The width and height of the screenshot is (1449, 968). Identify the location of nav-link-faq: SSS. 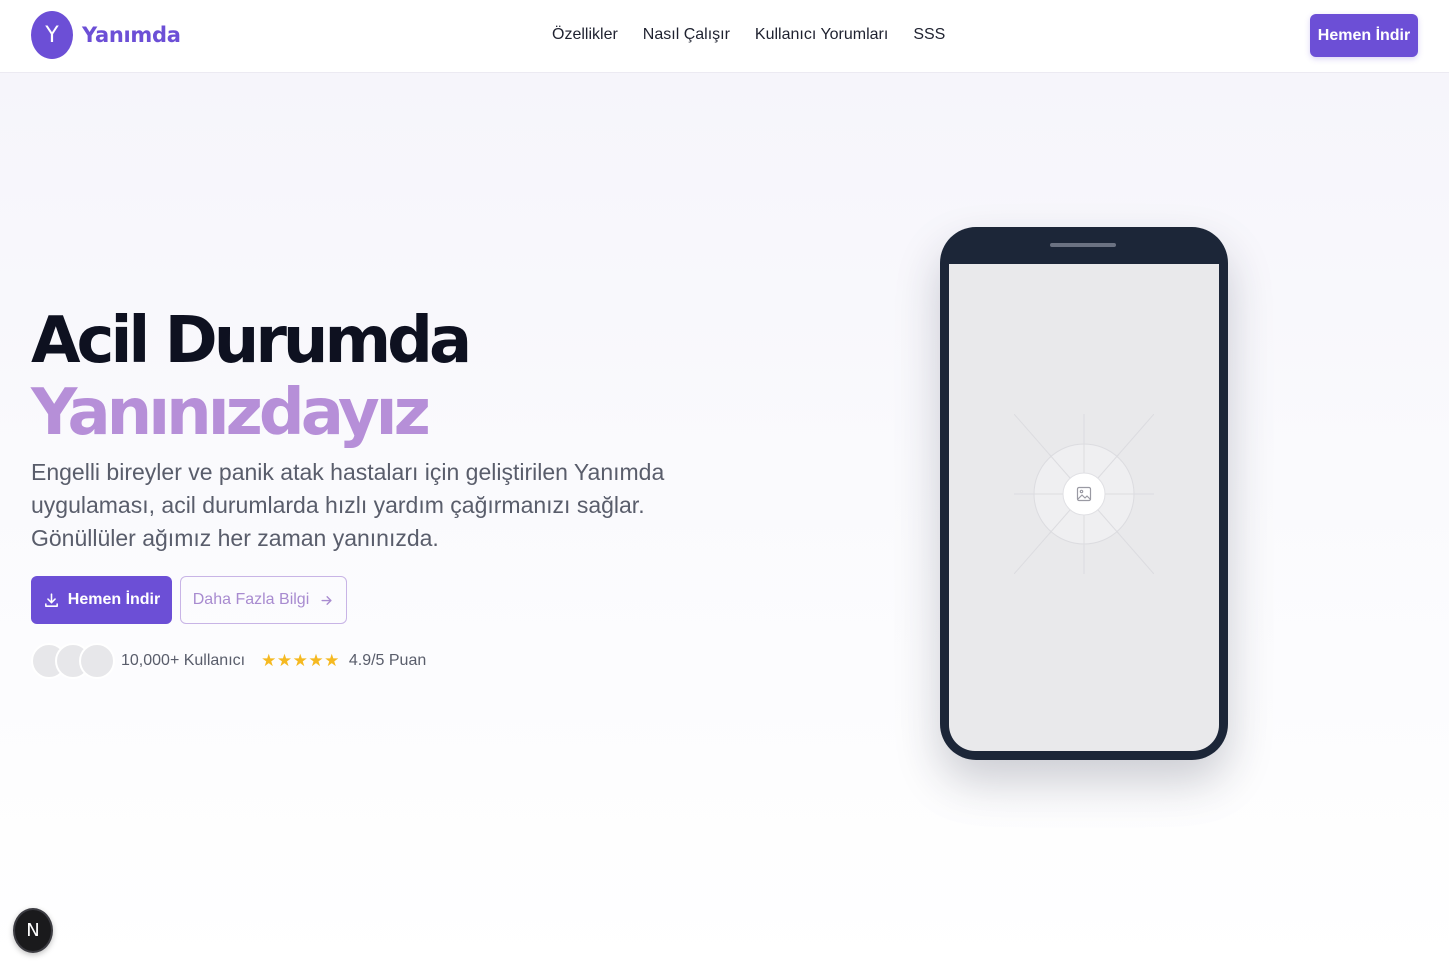
(929, 35).